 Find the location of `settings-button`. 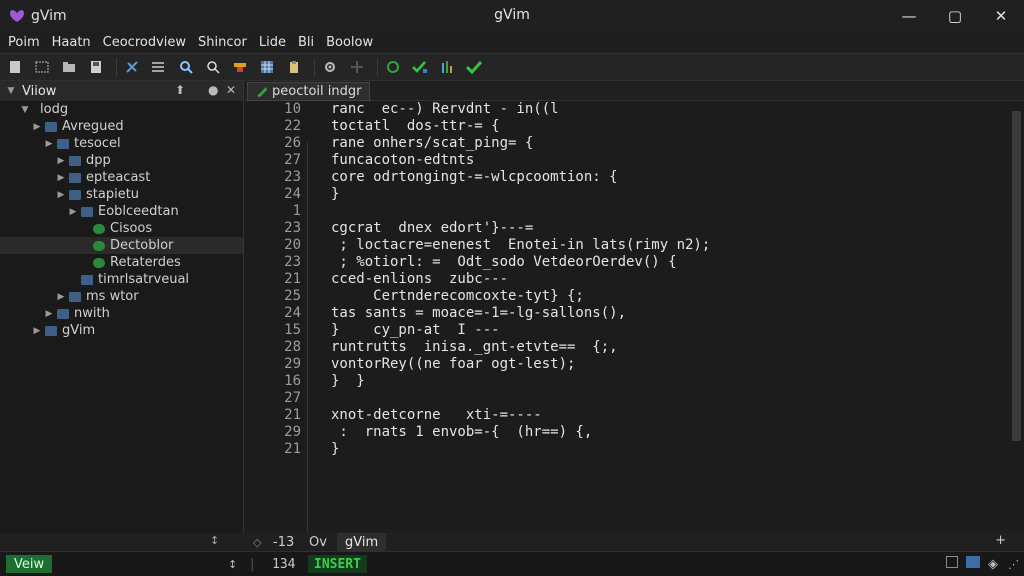

settings-button is located at coordinates (330, 67).